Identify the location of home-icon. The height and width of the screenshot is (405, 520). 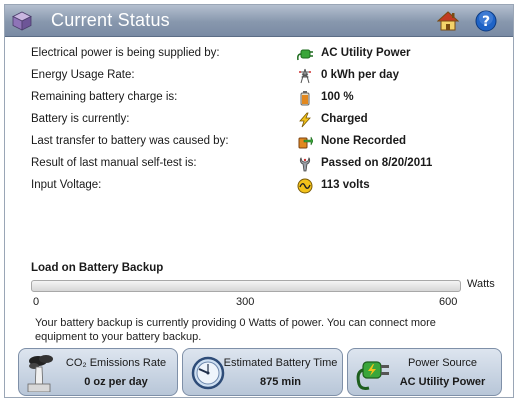
(448, 21).